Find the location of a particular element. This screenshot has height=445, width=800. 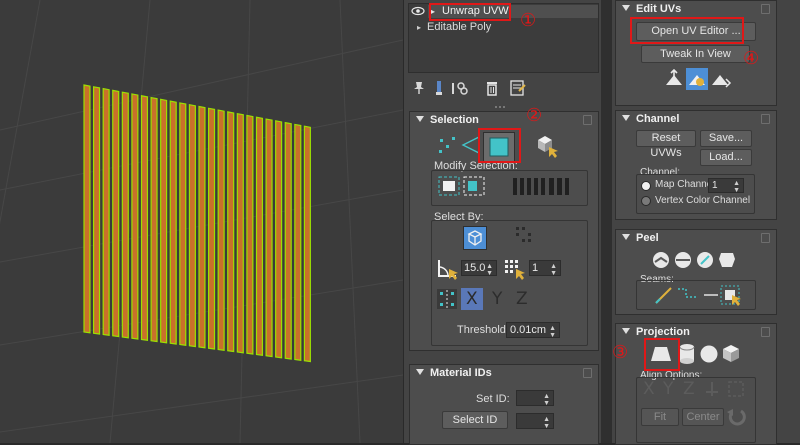

material-ids-header: Material IDs is located at coordinates (504, 373).